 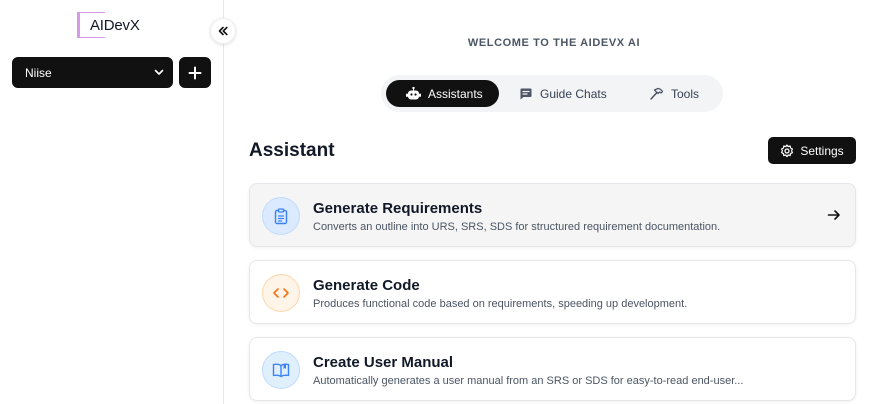 I want to click on gear-icon, so click(x=787, y=150).